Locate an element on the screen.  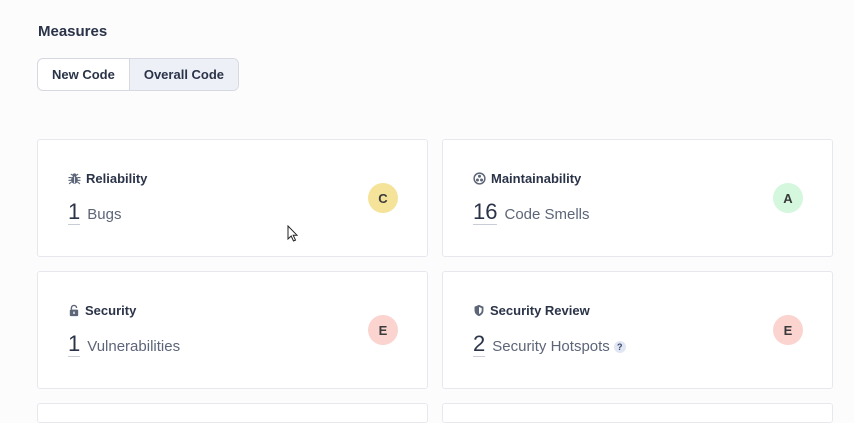
maintainability-metric: 16 Code Smells is located at coordinates (531, 212).